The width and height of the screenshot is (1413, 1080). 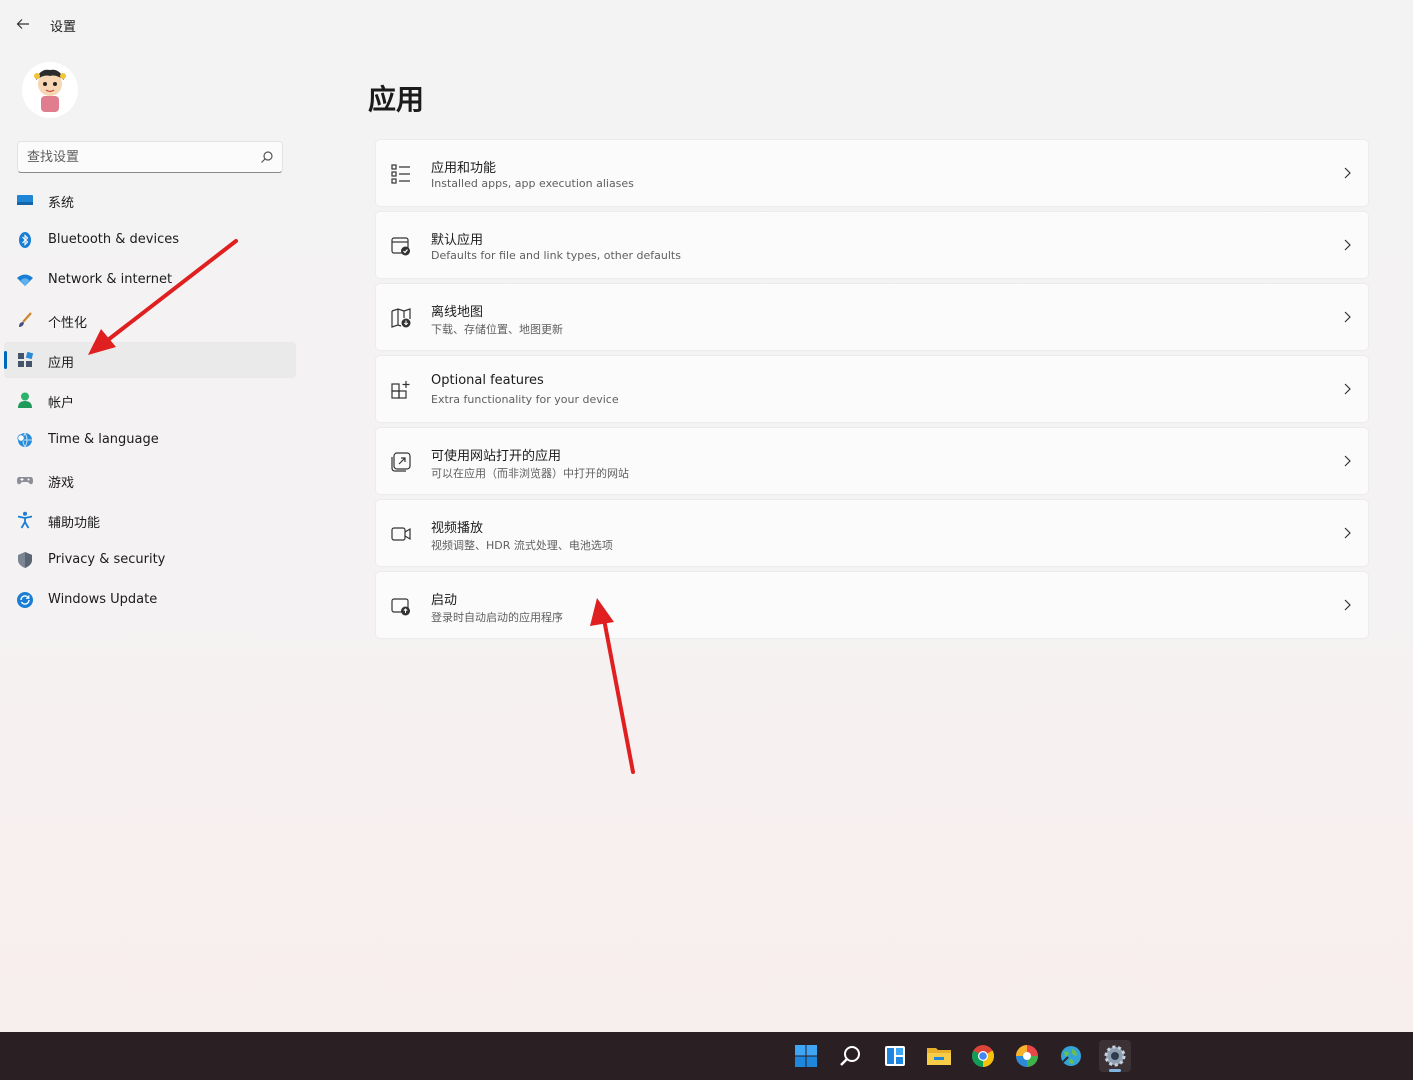 What do you see at coordinates (400, 607) in the screenshot?
I see `startup-icon` at bounding box center [400, 607].